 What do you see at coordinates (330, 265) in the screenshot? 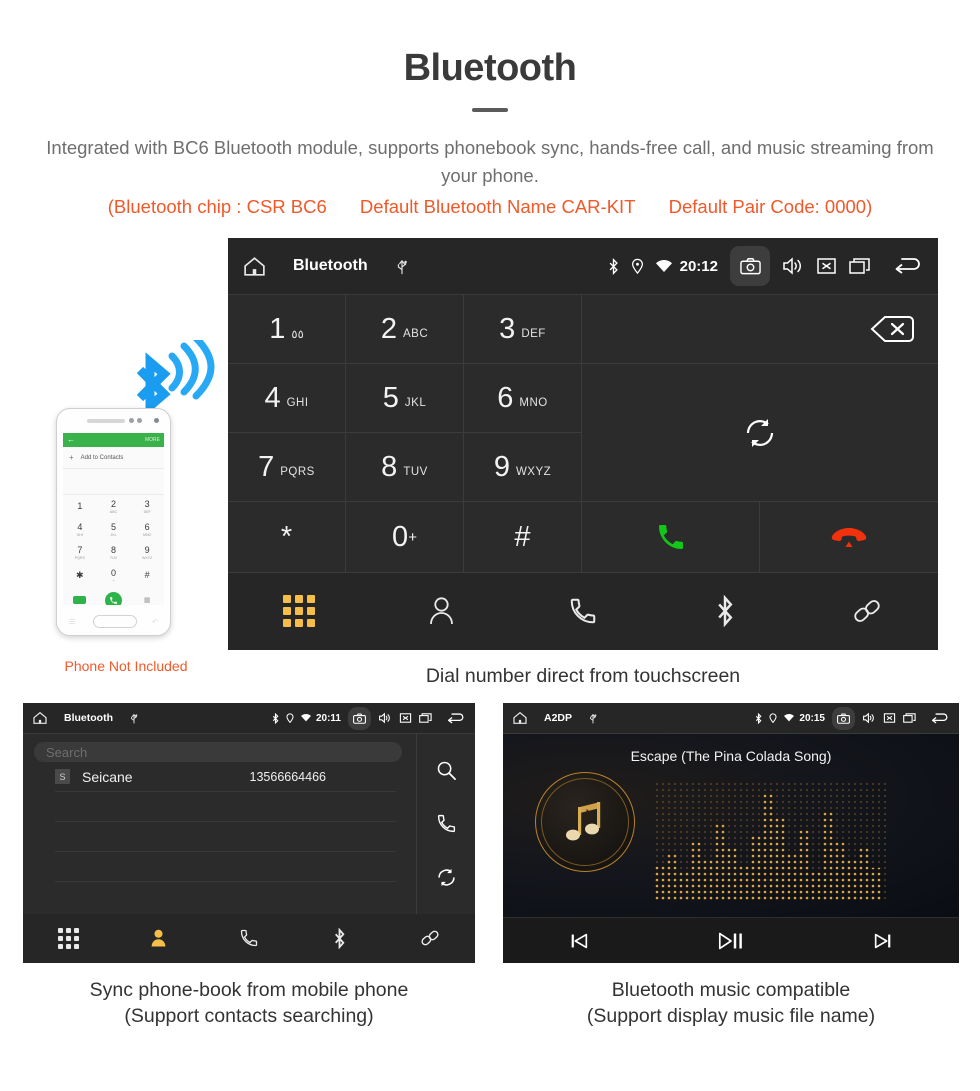
I see `dialer-title: Bluetooth` at bounding box center [330, 265].